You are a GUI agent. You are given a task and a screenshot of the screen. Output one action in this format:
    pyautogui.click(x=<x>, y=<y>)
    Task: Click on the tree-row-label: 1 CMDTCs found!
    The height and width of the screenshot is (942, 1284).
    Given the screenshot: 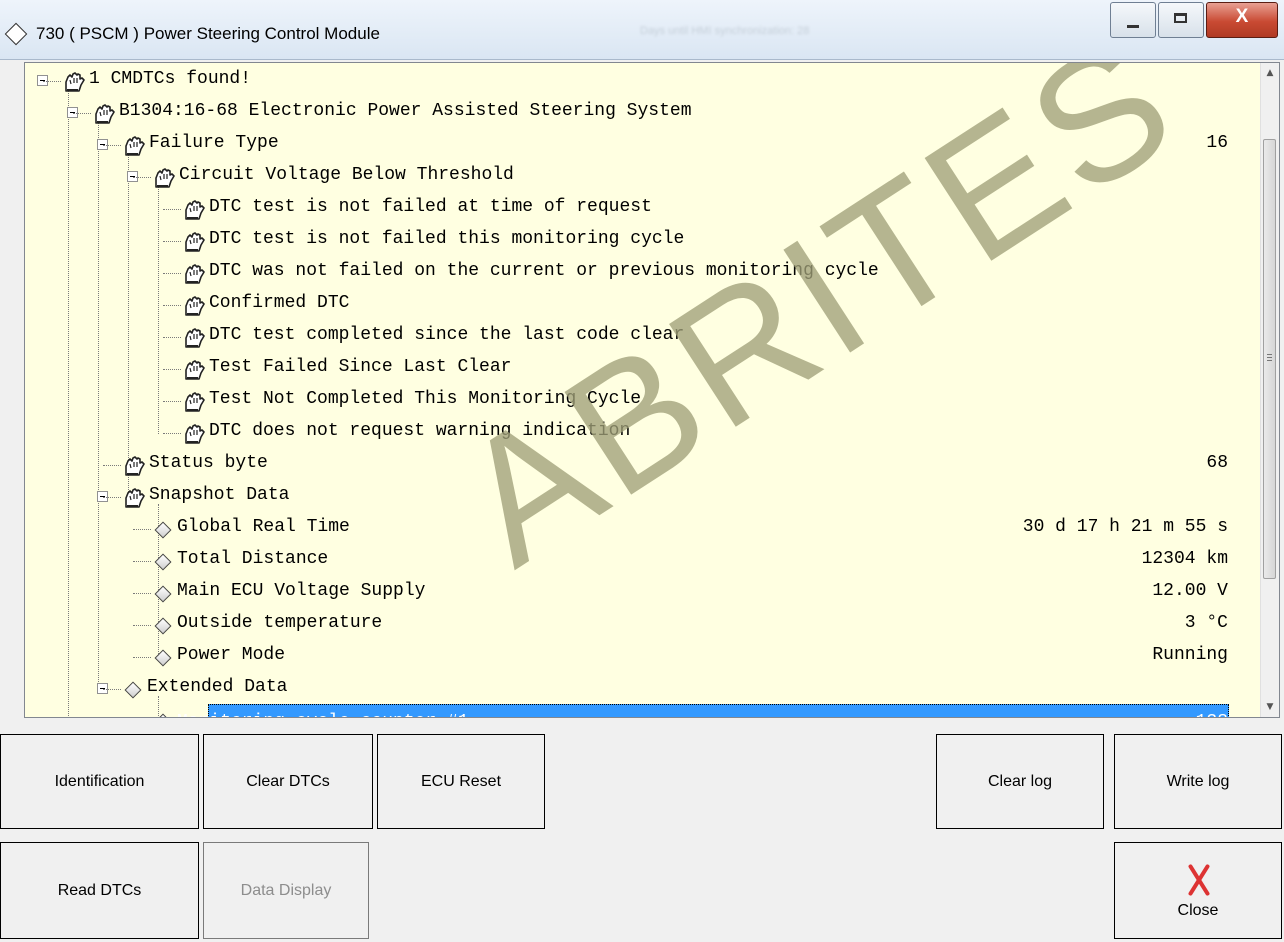 What is the action you would take?
    pyautogui.click(x=170, y=79)
    